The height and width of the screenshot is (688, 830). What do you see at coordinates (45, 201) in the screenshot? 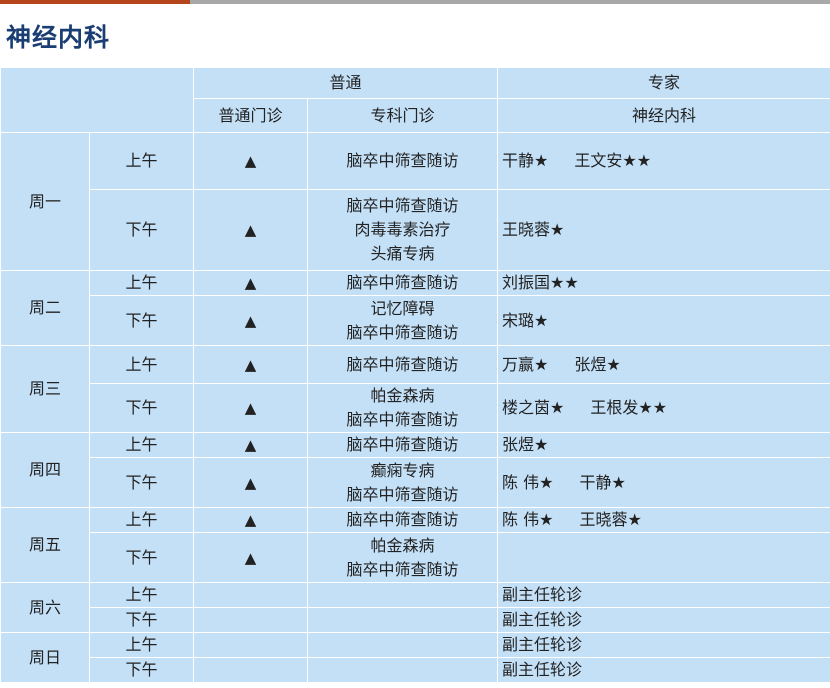
I see `day-cell: 周一` at bounding box center [45, 201].